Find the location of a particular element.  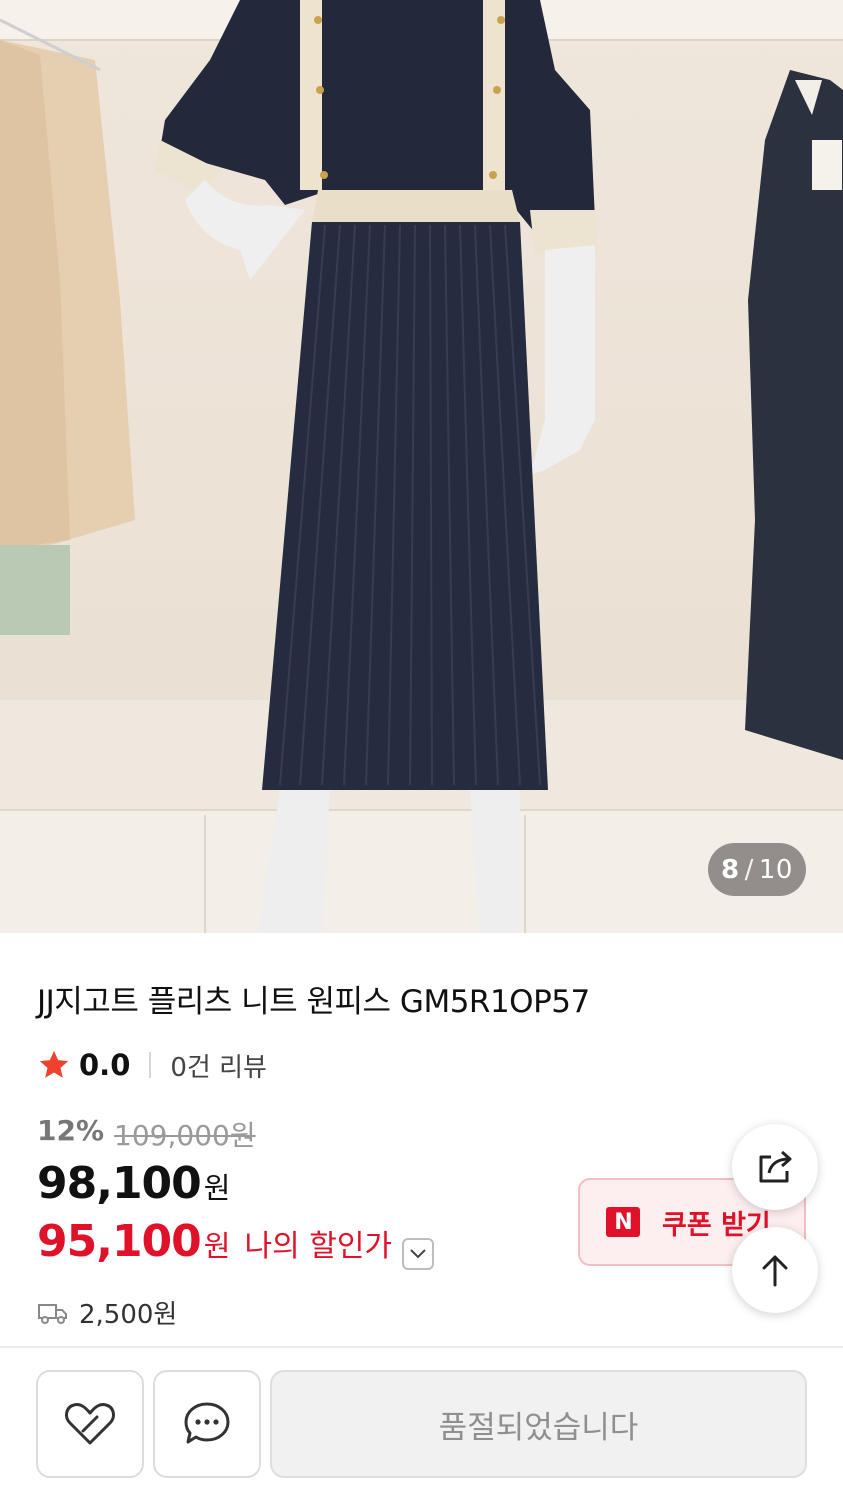

sold-out-button: 품절되었습니다 is located at coordinates (538, 1424).